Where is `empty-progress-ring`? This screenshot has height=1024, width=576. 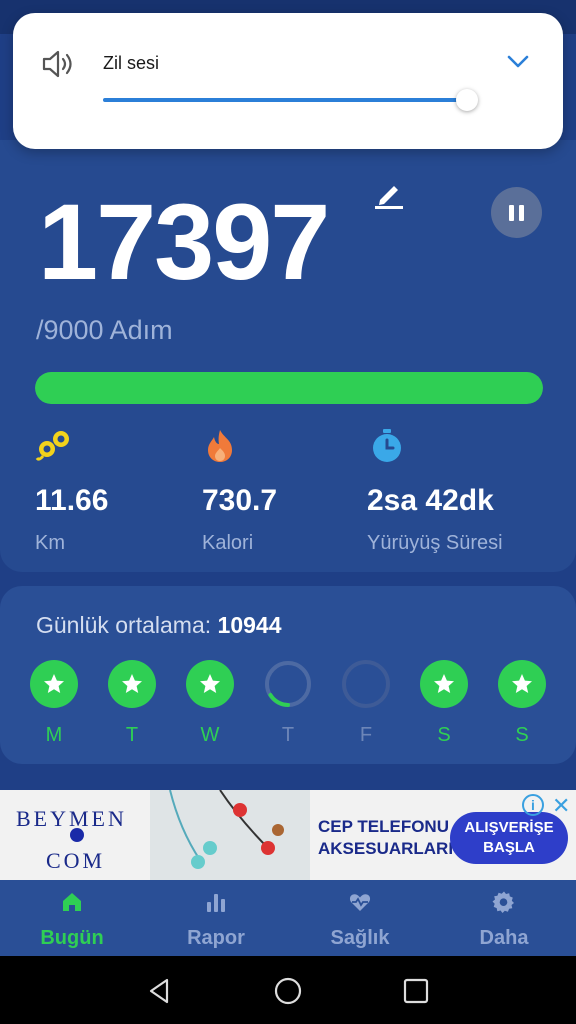
empty-progress-ring is located at coordinates (366, 684).